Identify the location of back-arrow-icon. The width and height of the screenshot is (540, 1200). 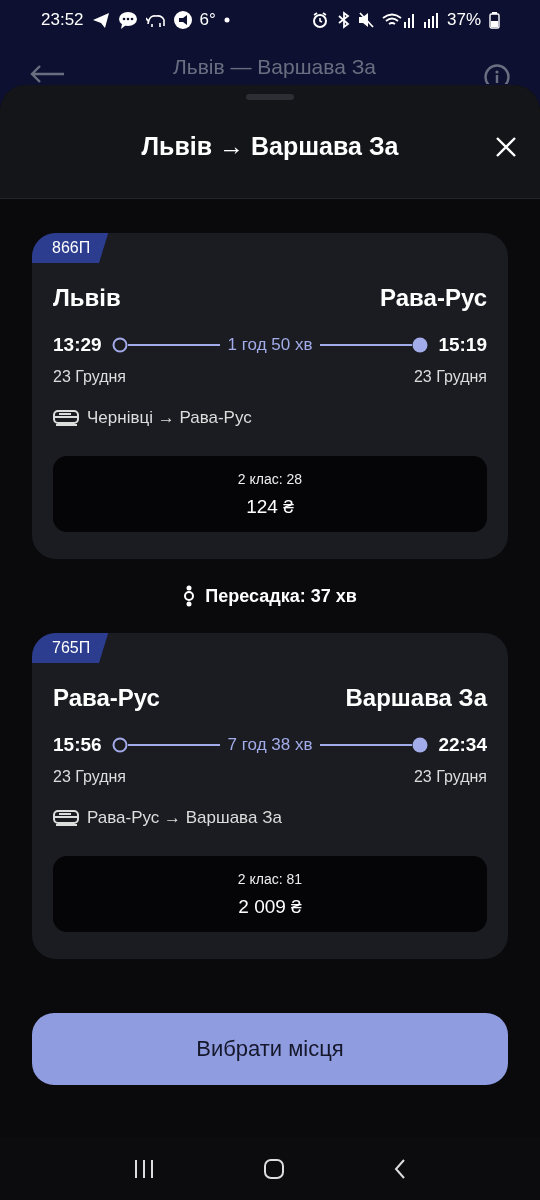
(47, 74).